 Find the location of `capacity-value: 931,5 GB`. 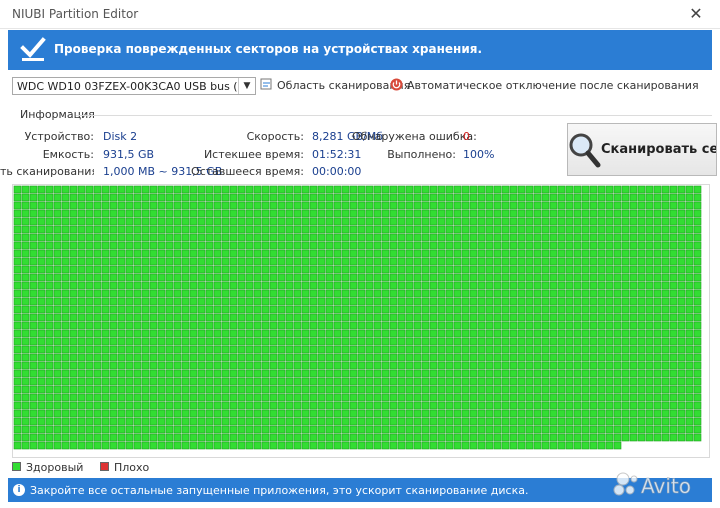

capacity-value: 931,5 GB is located at coordinates (129, 154).